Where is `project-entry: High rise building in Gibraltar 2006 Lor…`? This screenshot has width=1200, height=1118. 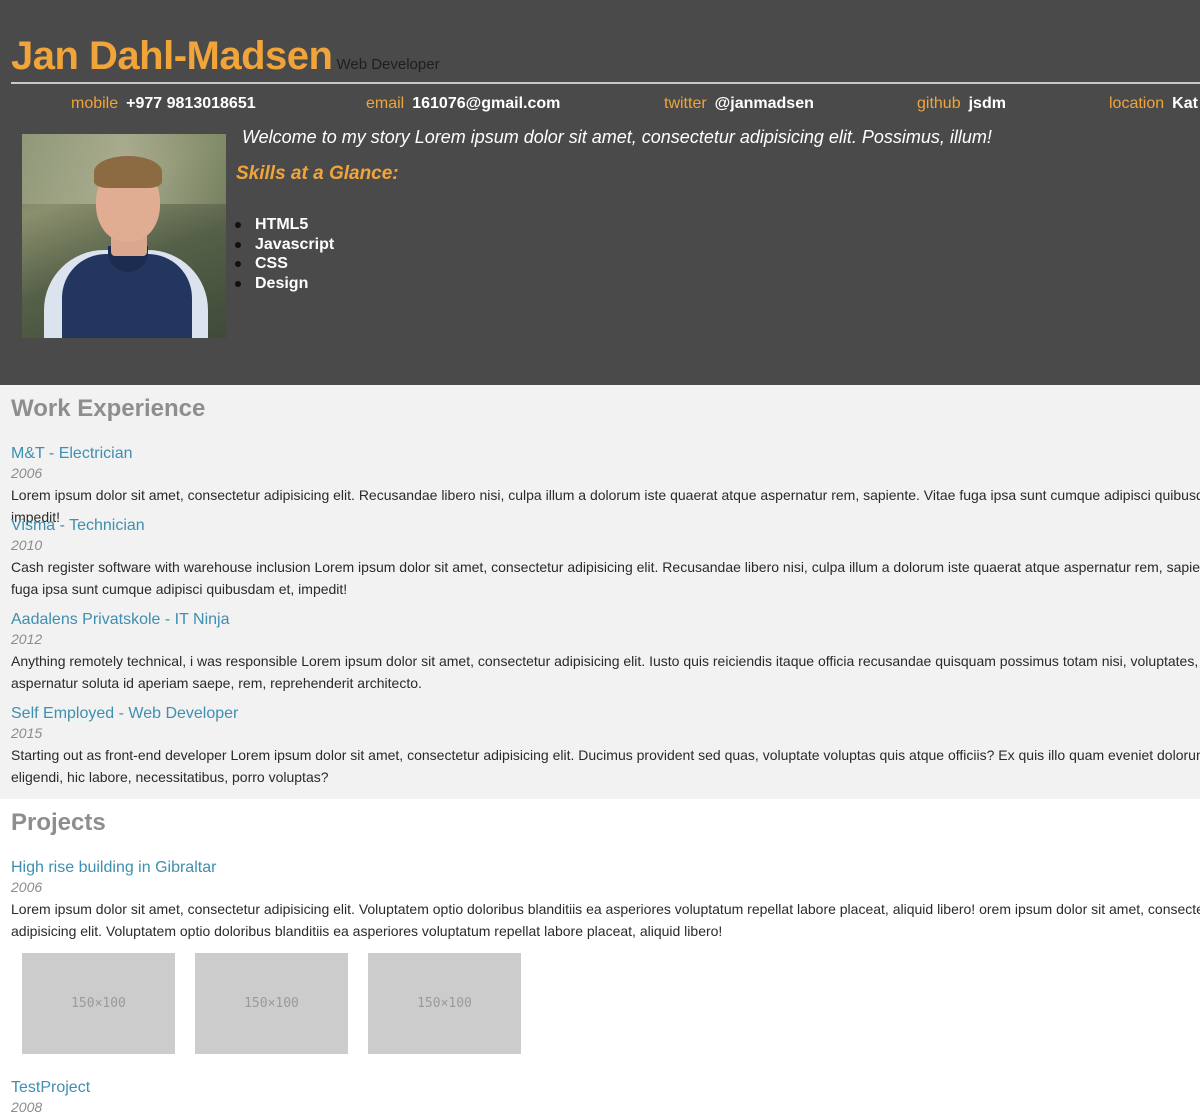
project-entry: High rise building in Gibraltar 2006 Lor… is located at coordinates (605, 900).